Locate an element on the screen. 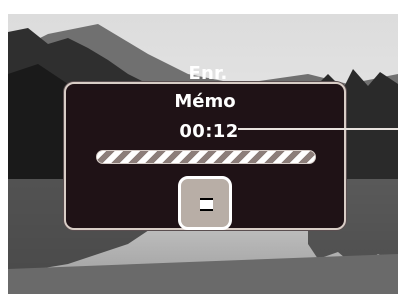 This screenshot has width=398, height=301. dialog-title-line-1: Enr. is located at coordinates (208, 73).